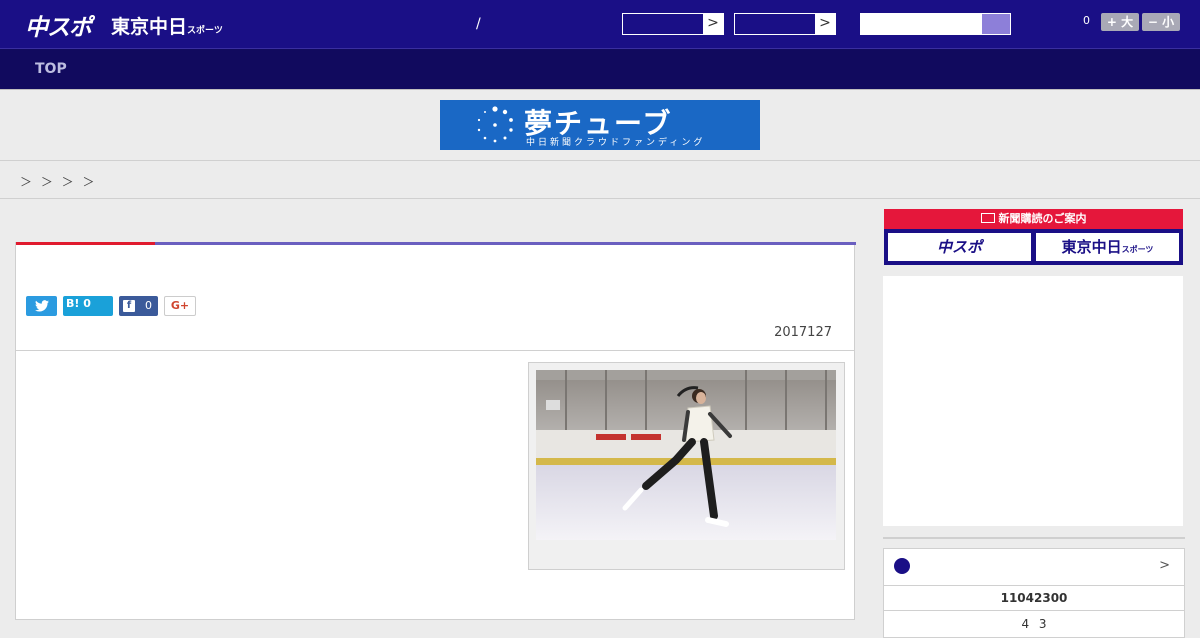  I want to click on sidebar-divider, so click(1034, 538).